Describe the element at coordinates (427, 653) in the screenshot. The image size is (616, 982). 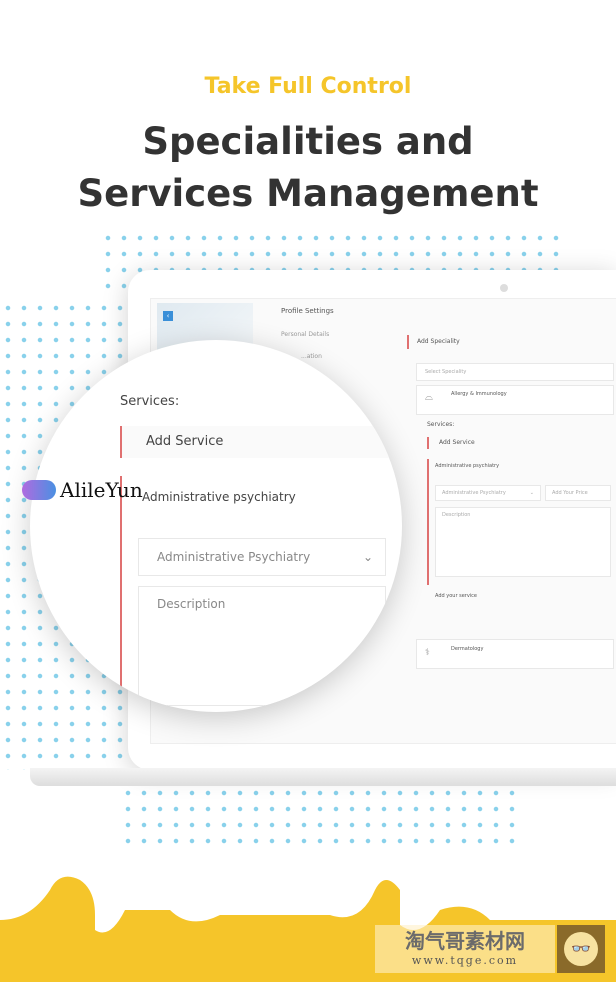
I see `dermatology-icon: ⚕` at that location.